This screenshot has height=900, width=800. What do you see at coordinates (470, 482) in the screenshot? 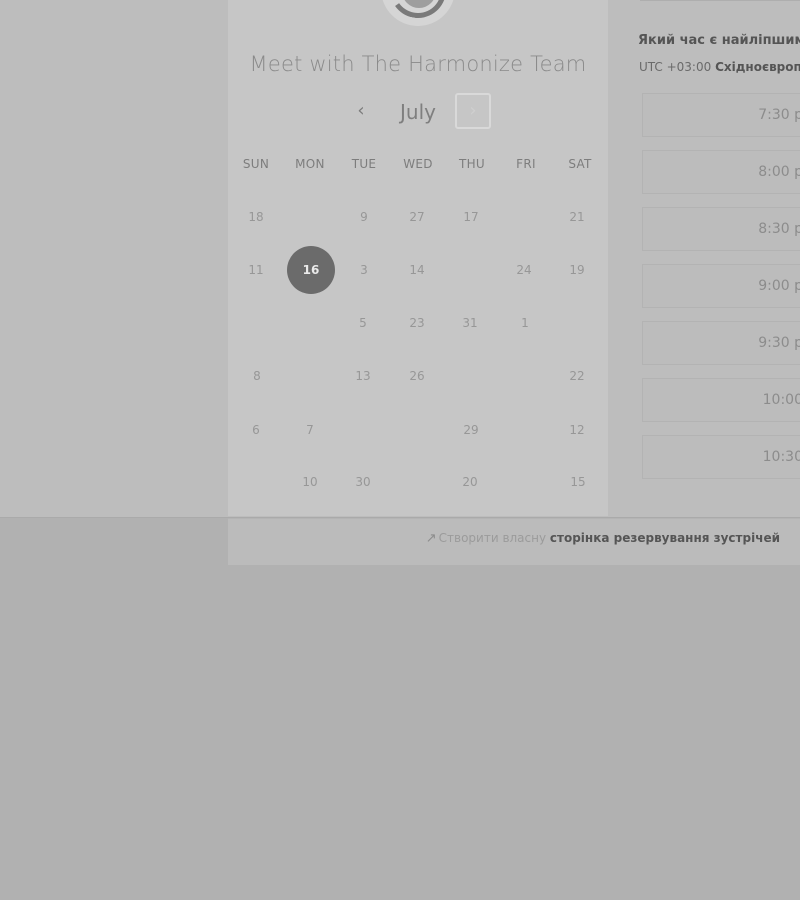
I see `day-cell: 20` at bounding box center [470, 482].